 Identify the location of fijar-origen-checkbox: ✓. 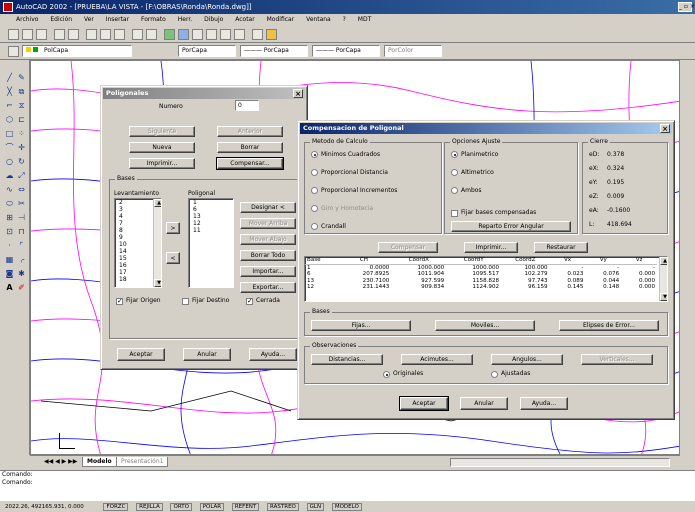
(119, 301).